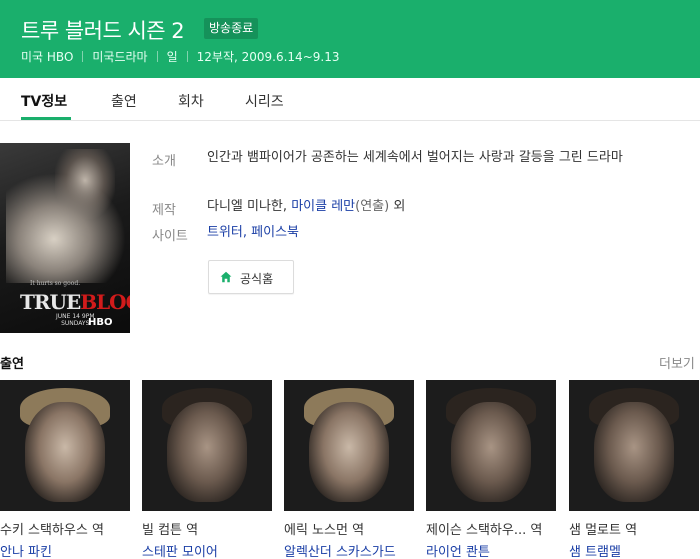 The image size is (700, 559). Describe the element at coordinates (226, 277) in the screenshot. I see `home-icon` at that location.